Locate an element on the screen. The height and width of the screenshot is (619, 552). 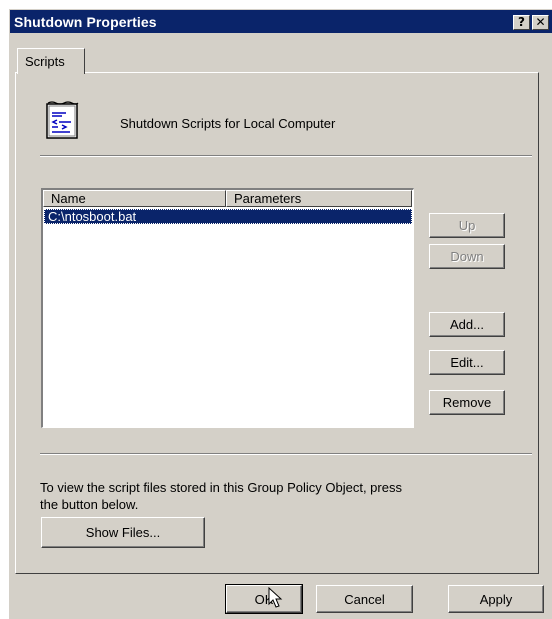
mouse-pointer-icon is located at coordinates (275, 597).